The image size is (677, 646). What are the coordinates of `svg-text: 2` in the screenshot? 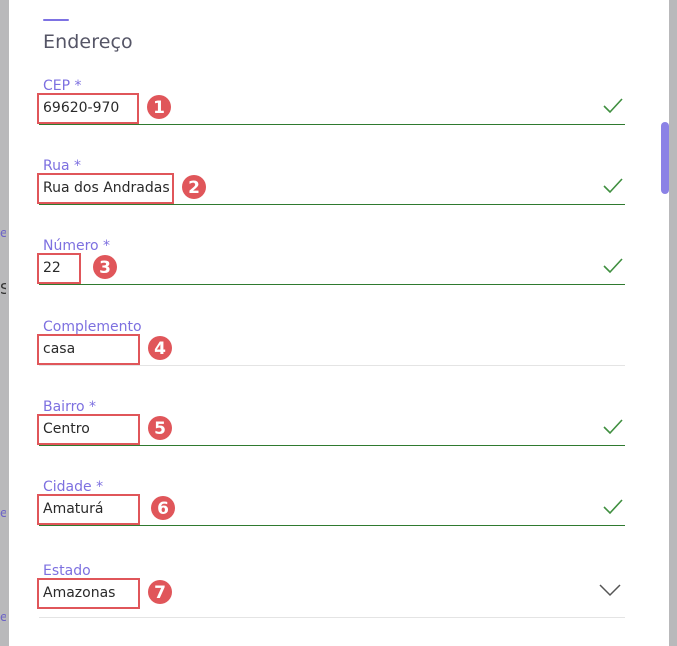 It's located at (194, 188).